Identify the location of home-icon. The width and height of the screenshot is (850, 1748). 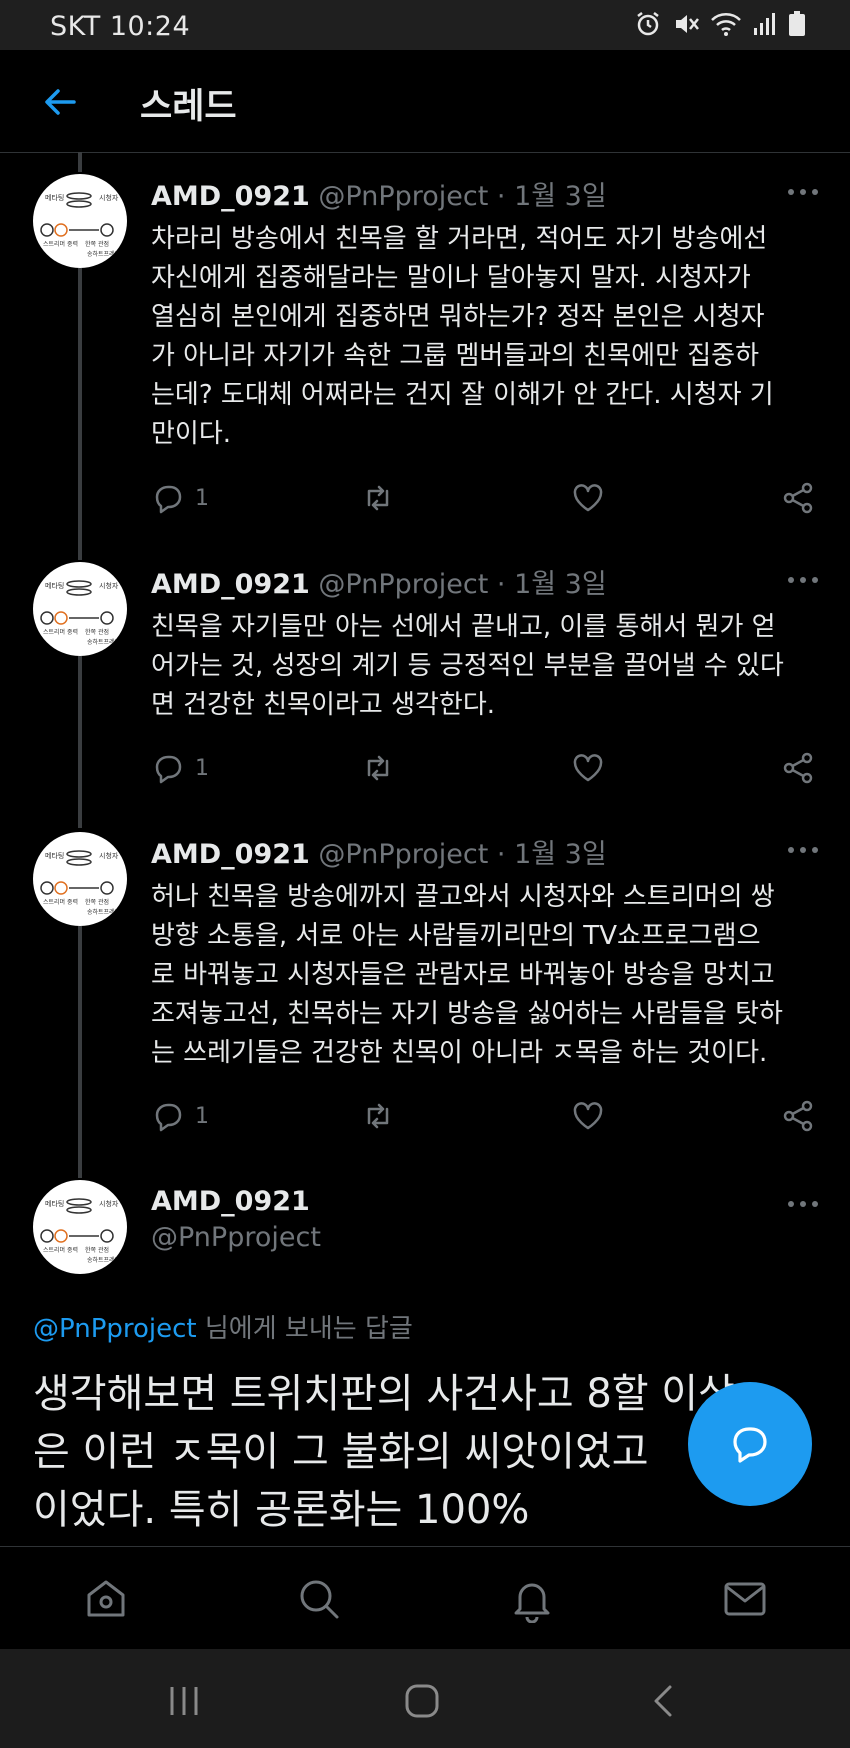
(106, 1599).